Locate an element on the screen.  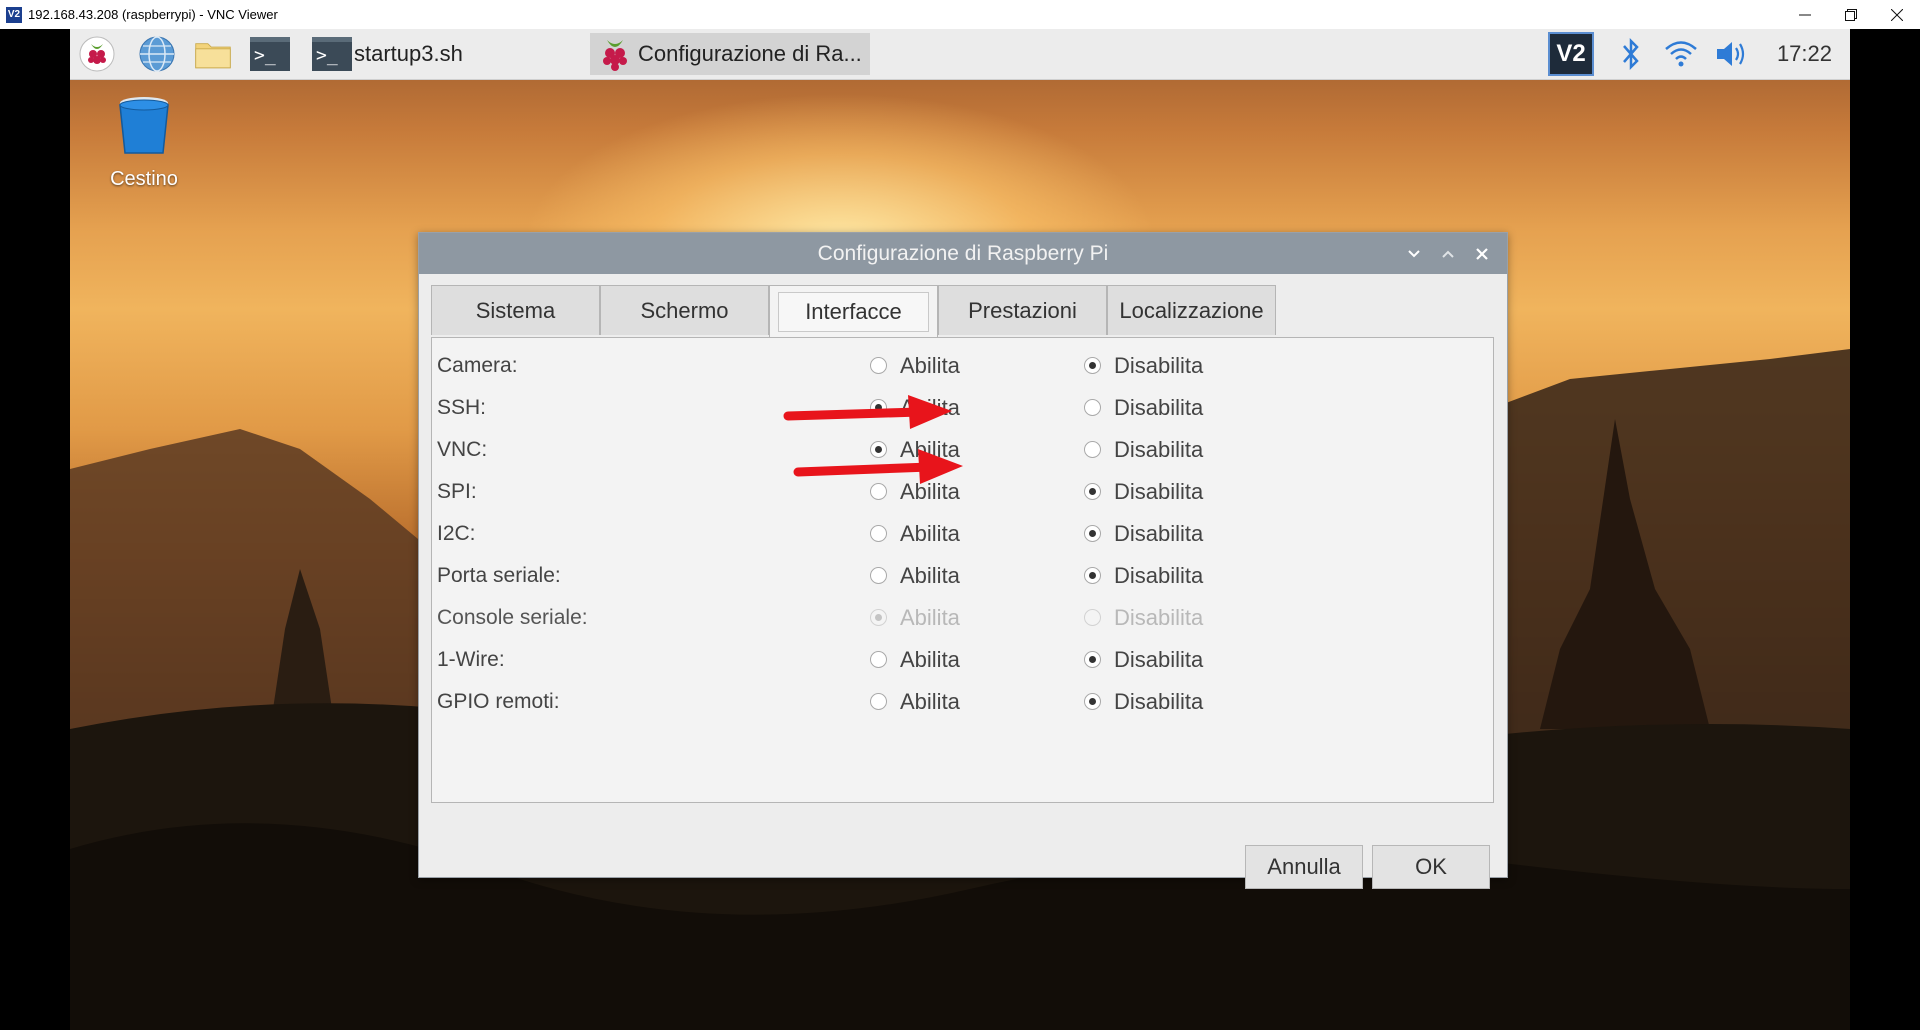
tab-schermo: Schermo is located at coordinates (684, 310).